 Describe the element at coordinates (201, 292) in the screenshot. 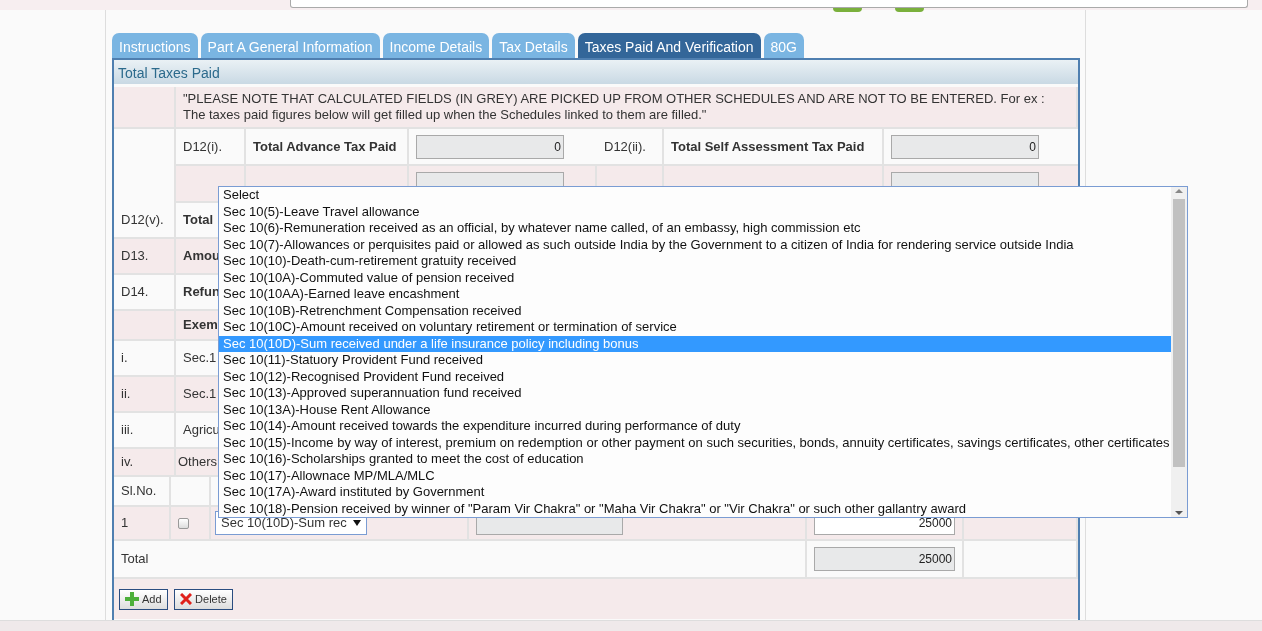

I see `row-label: Refun` at that location.